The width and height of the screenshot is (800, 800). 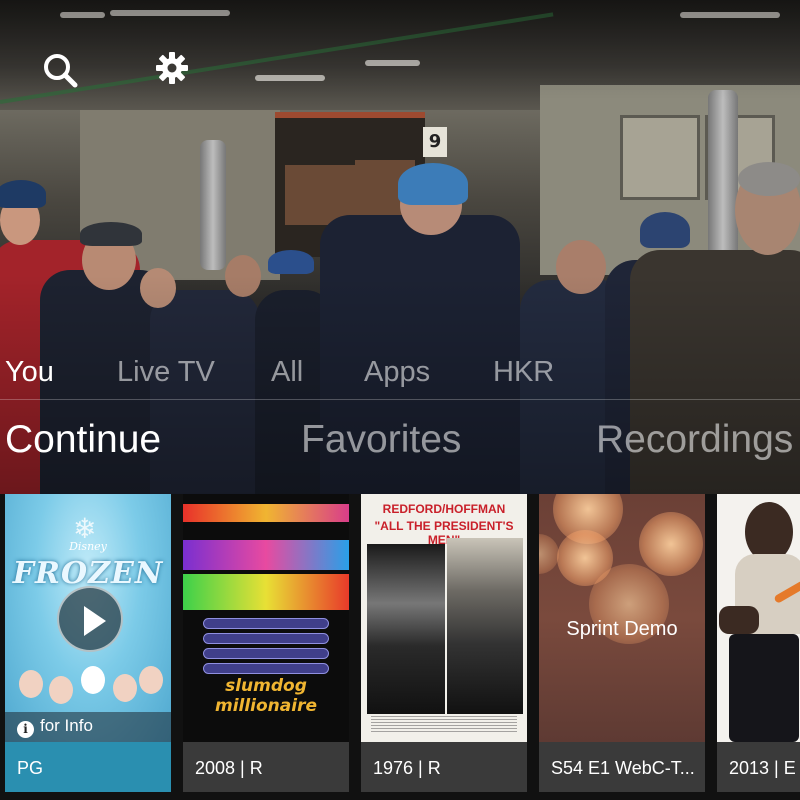 I want to click on gear-icon, so click(x=172, y=68).